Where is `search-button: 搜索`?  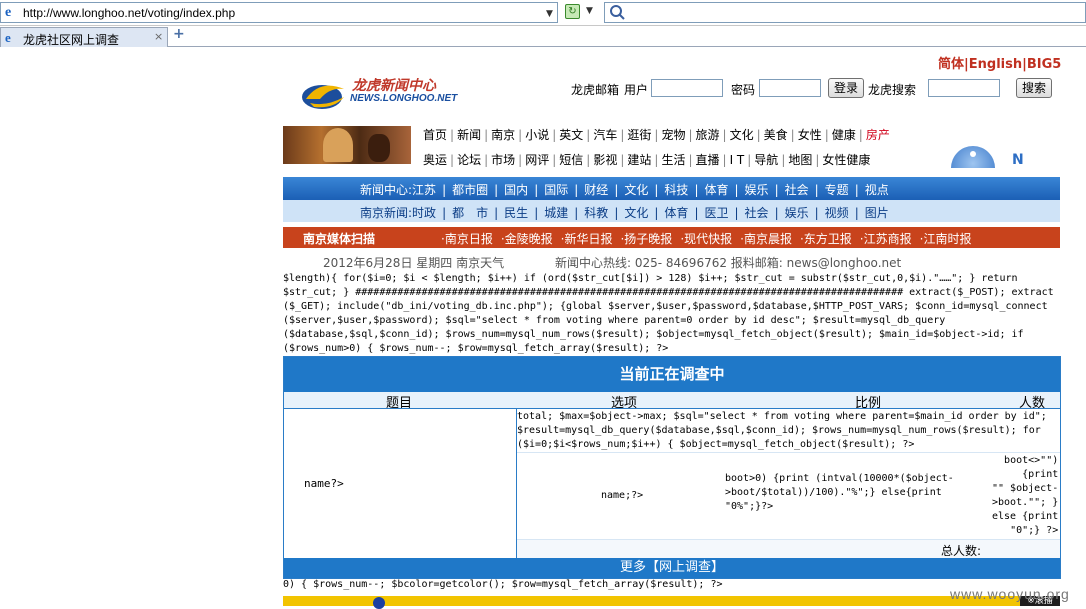 search-button: 搜索 is located at coordinates (1034, 88).